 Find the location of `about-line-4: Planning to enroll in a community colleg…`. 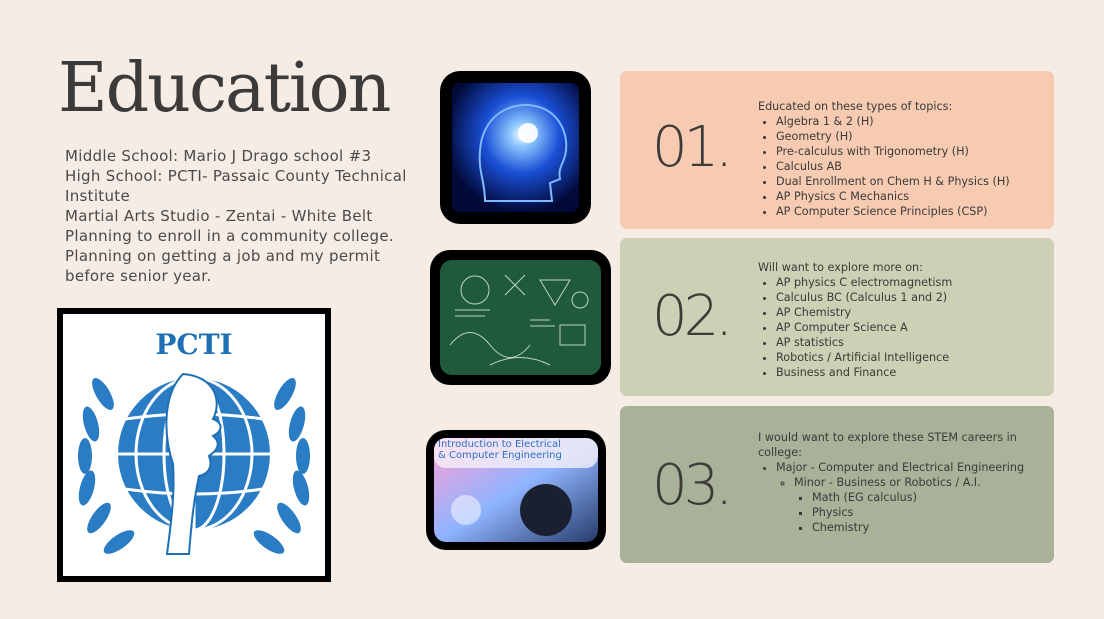

about-line-4: Planning to enroll in a community colleg… is located at coordinates (229, 236).